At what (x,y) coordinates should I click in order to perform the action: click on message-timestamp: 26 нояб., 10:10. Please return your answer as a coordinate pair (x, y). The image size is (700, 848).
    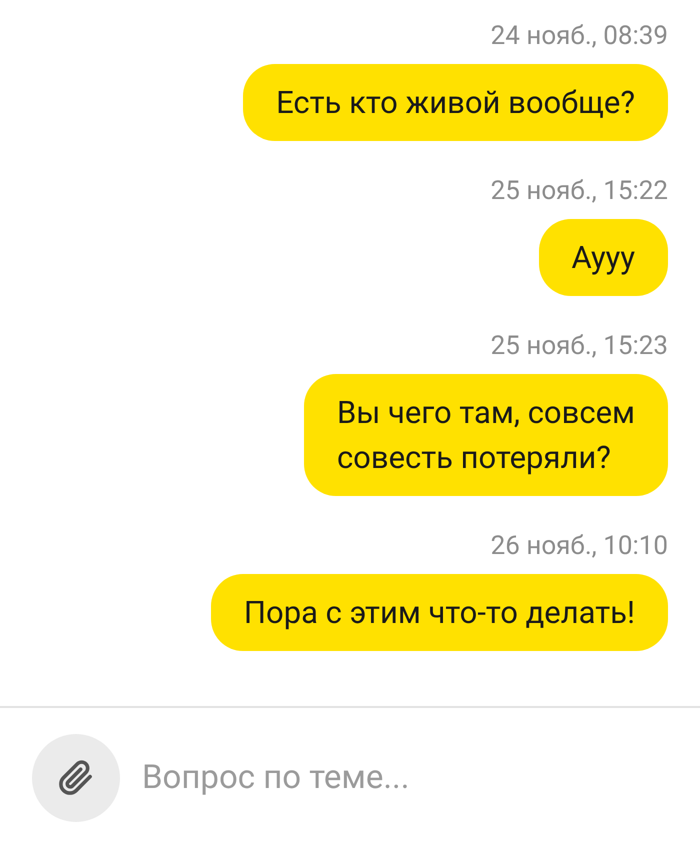
    Looking at the image, I should click on (579, 546).